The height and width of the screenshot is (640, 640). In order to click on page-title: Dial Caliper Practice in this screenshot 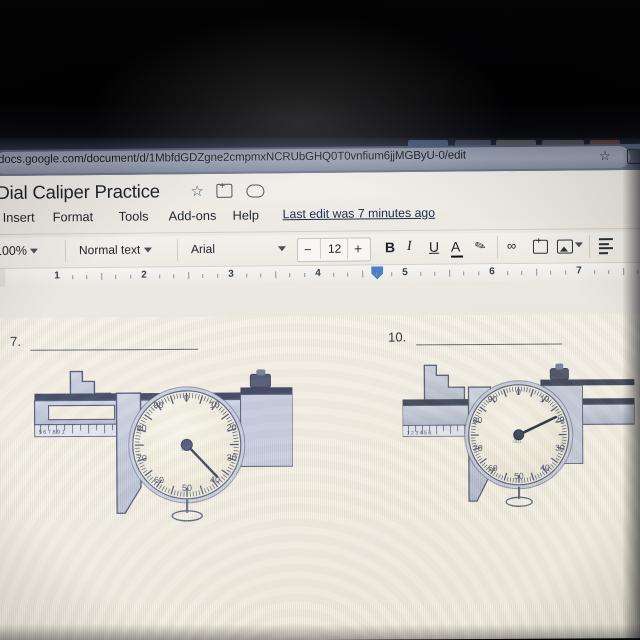, I will do `click(80, 192)`.